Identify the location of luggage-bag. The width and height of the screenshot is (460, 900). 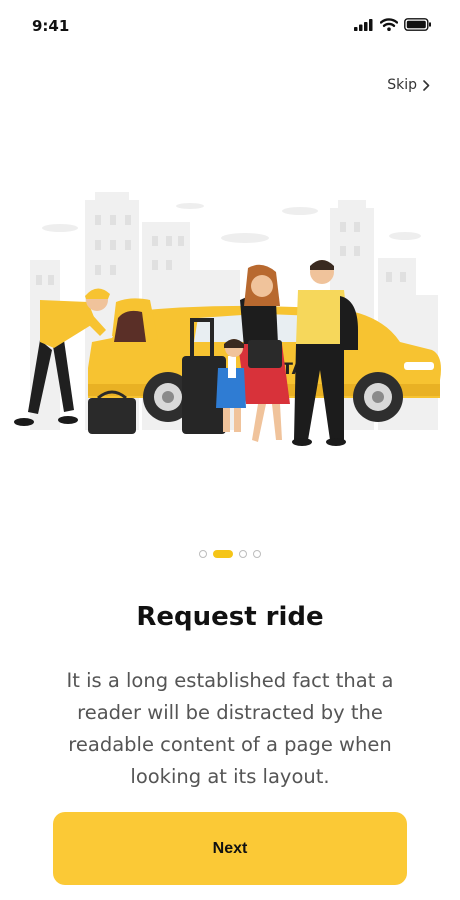
(112, 412).